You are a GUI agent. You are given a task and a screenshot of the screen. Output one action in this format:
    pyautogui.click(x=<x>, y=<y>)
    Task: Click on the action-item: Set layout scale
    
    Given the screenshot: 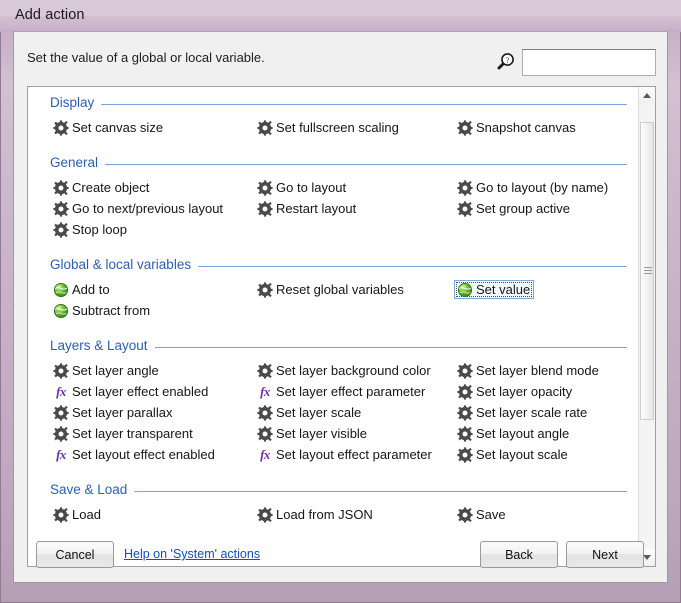 What is the action you would take?
    pyautogui.click(x=513, y=454)
    